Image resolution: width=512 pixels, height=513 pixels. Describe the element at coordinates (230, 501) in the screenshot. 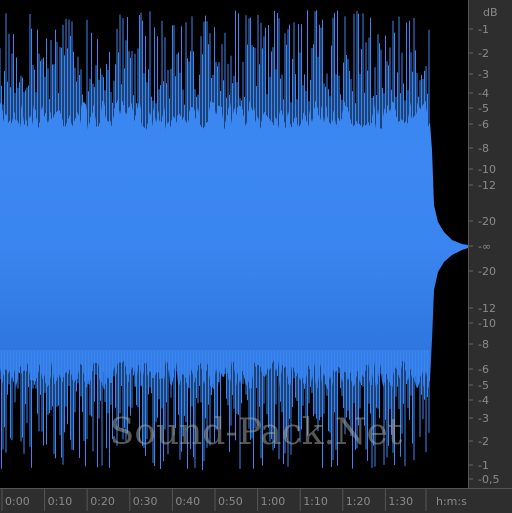

I see `time-tick-label: 0:50` at that location.